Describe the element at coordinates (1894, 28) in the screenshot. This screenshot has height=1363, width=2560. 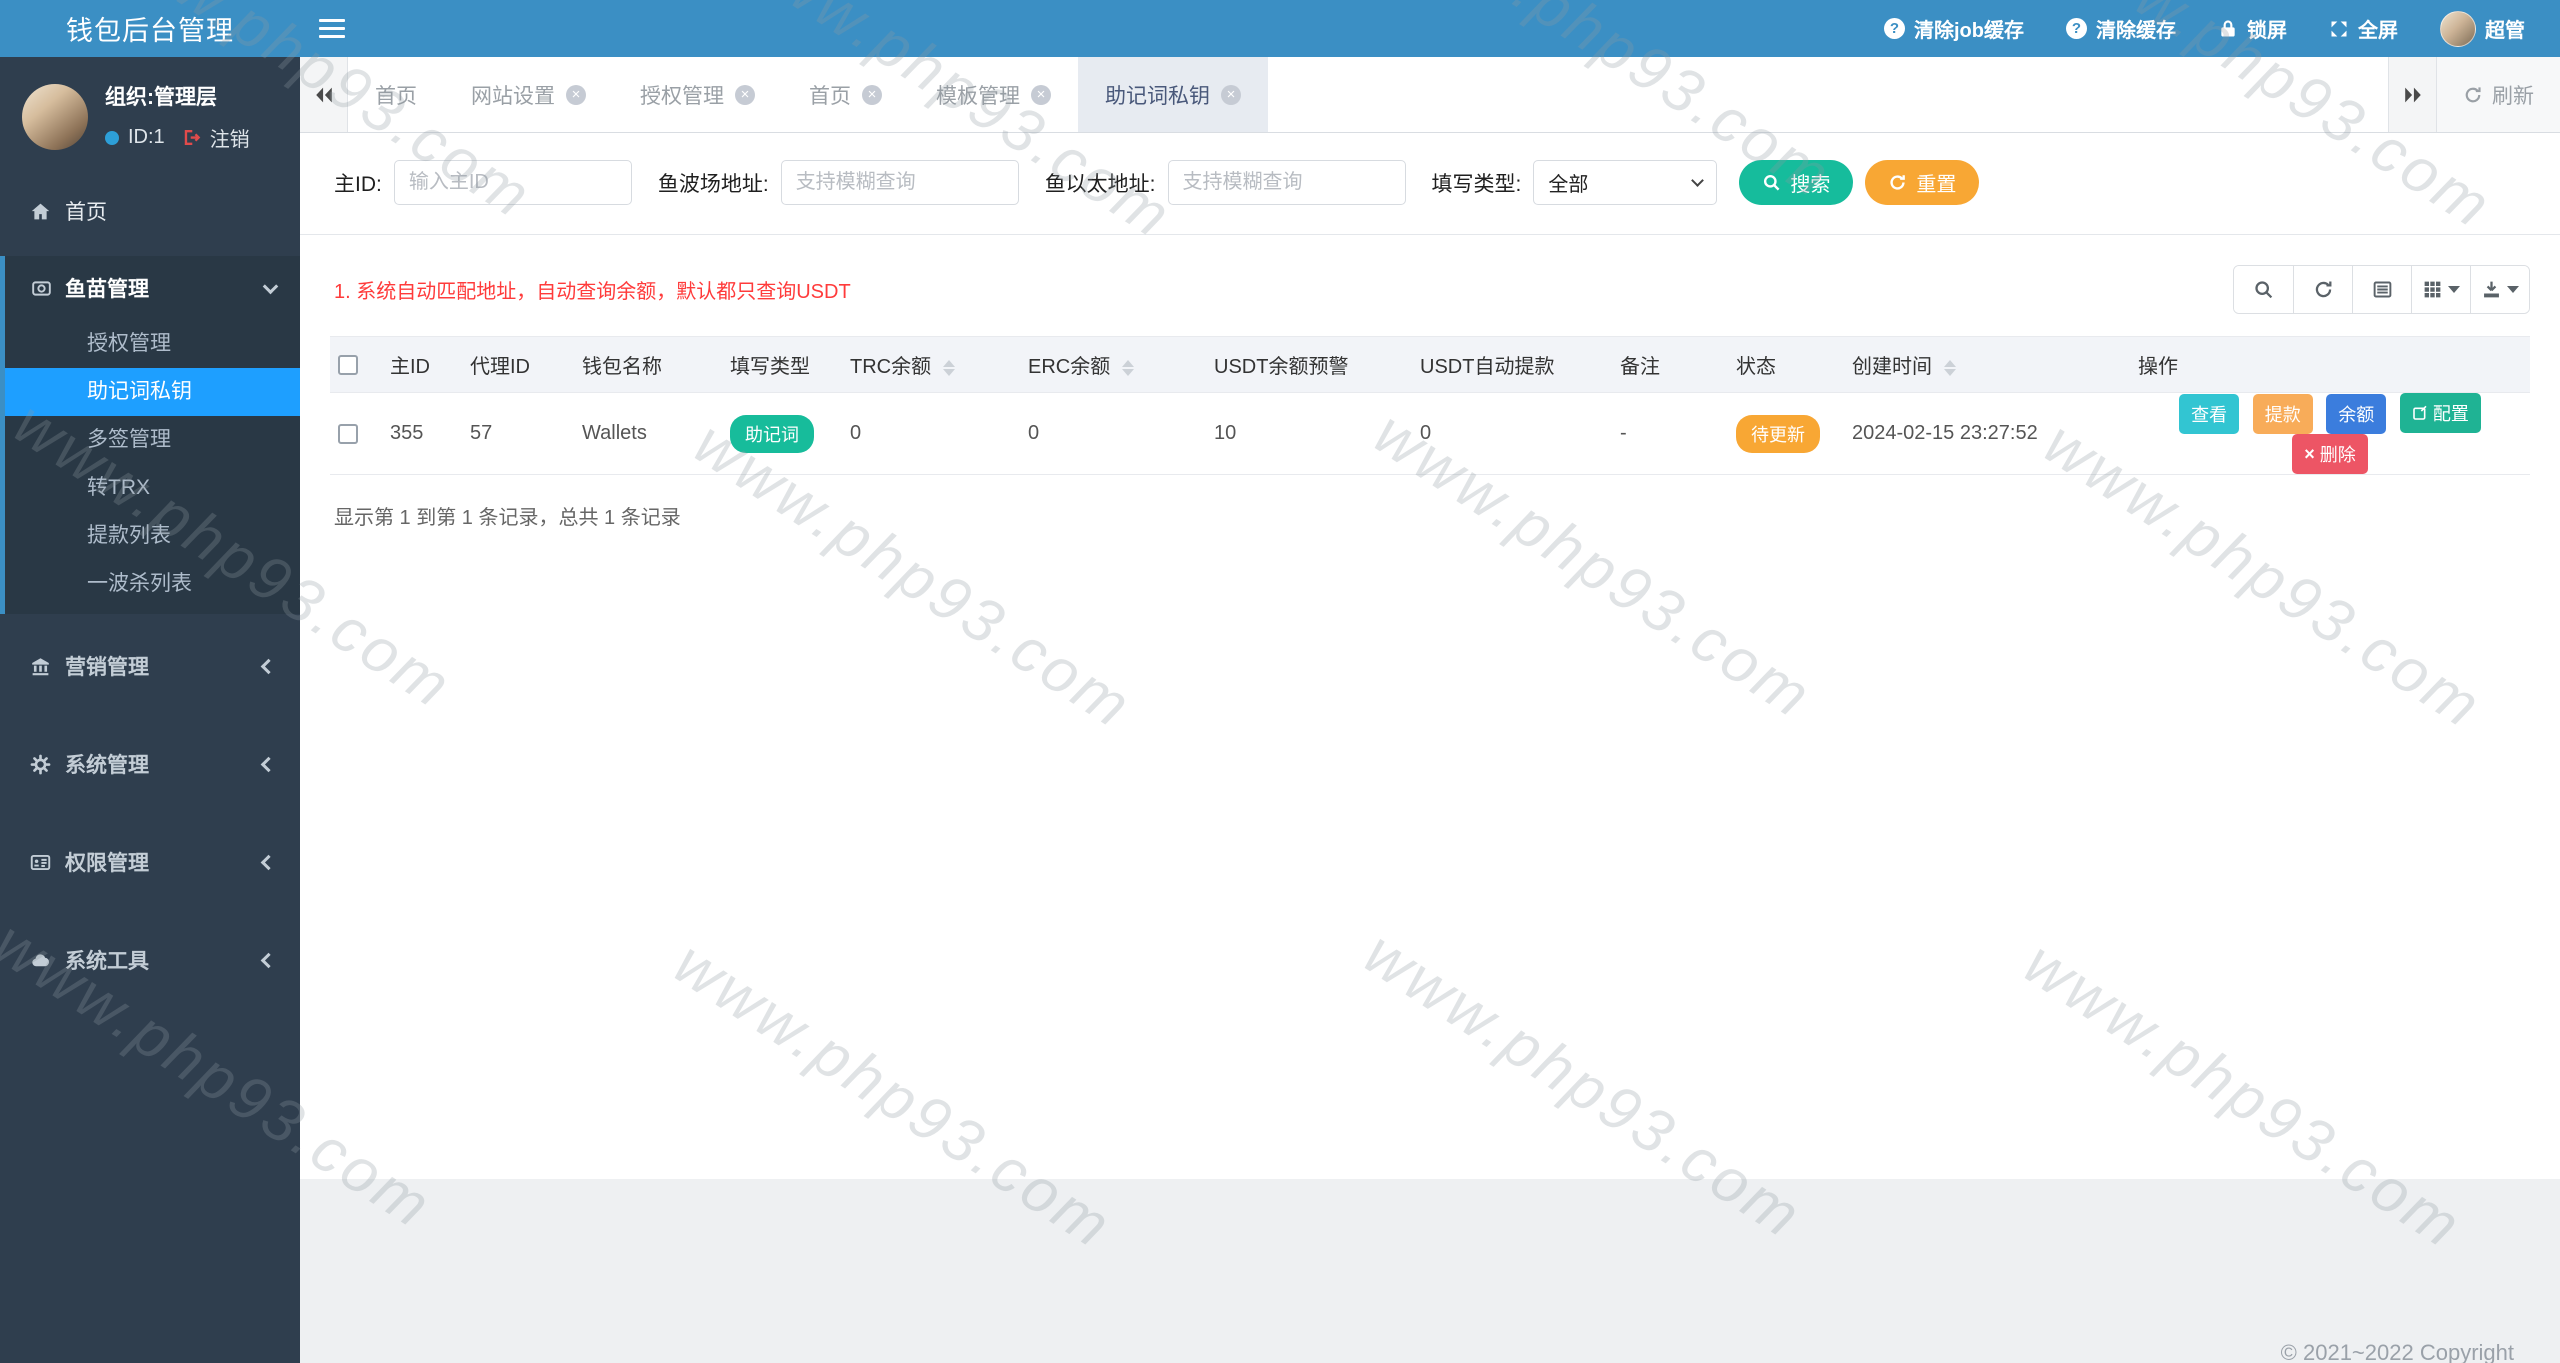
I see `question-circle-icon: ?` at that location.